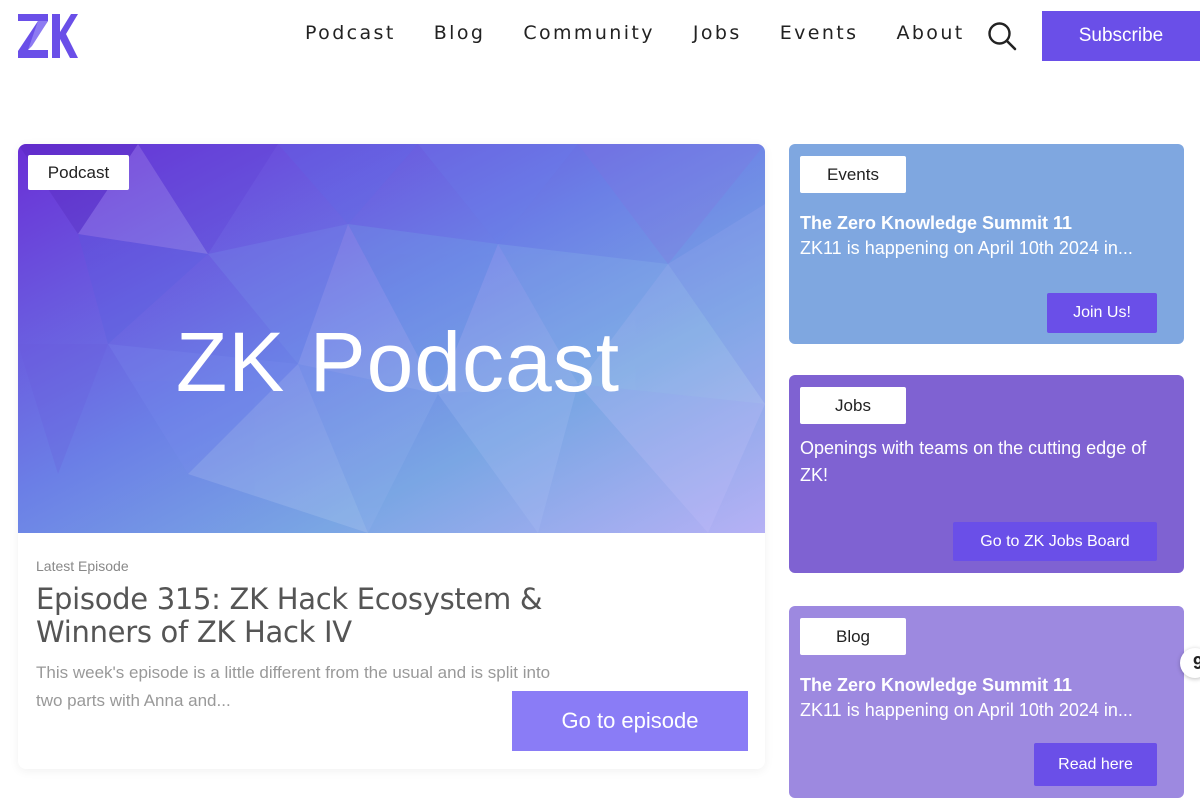  What do you see at coordinates (1055, 541) in the screenshot?
I see `jobs-board-button: Go to ZK Jobs Board` at bounding box center [1055, 541].